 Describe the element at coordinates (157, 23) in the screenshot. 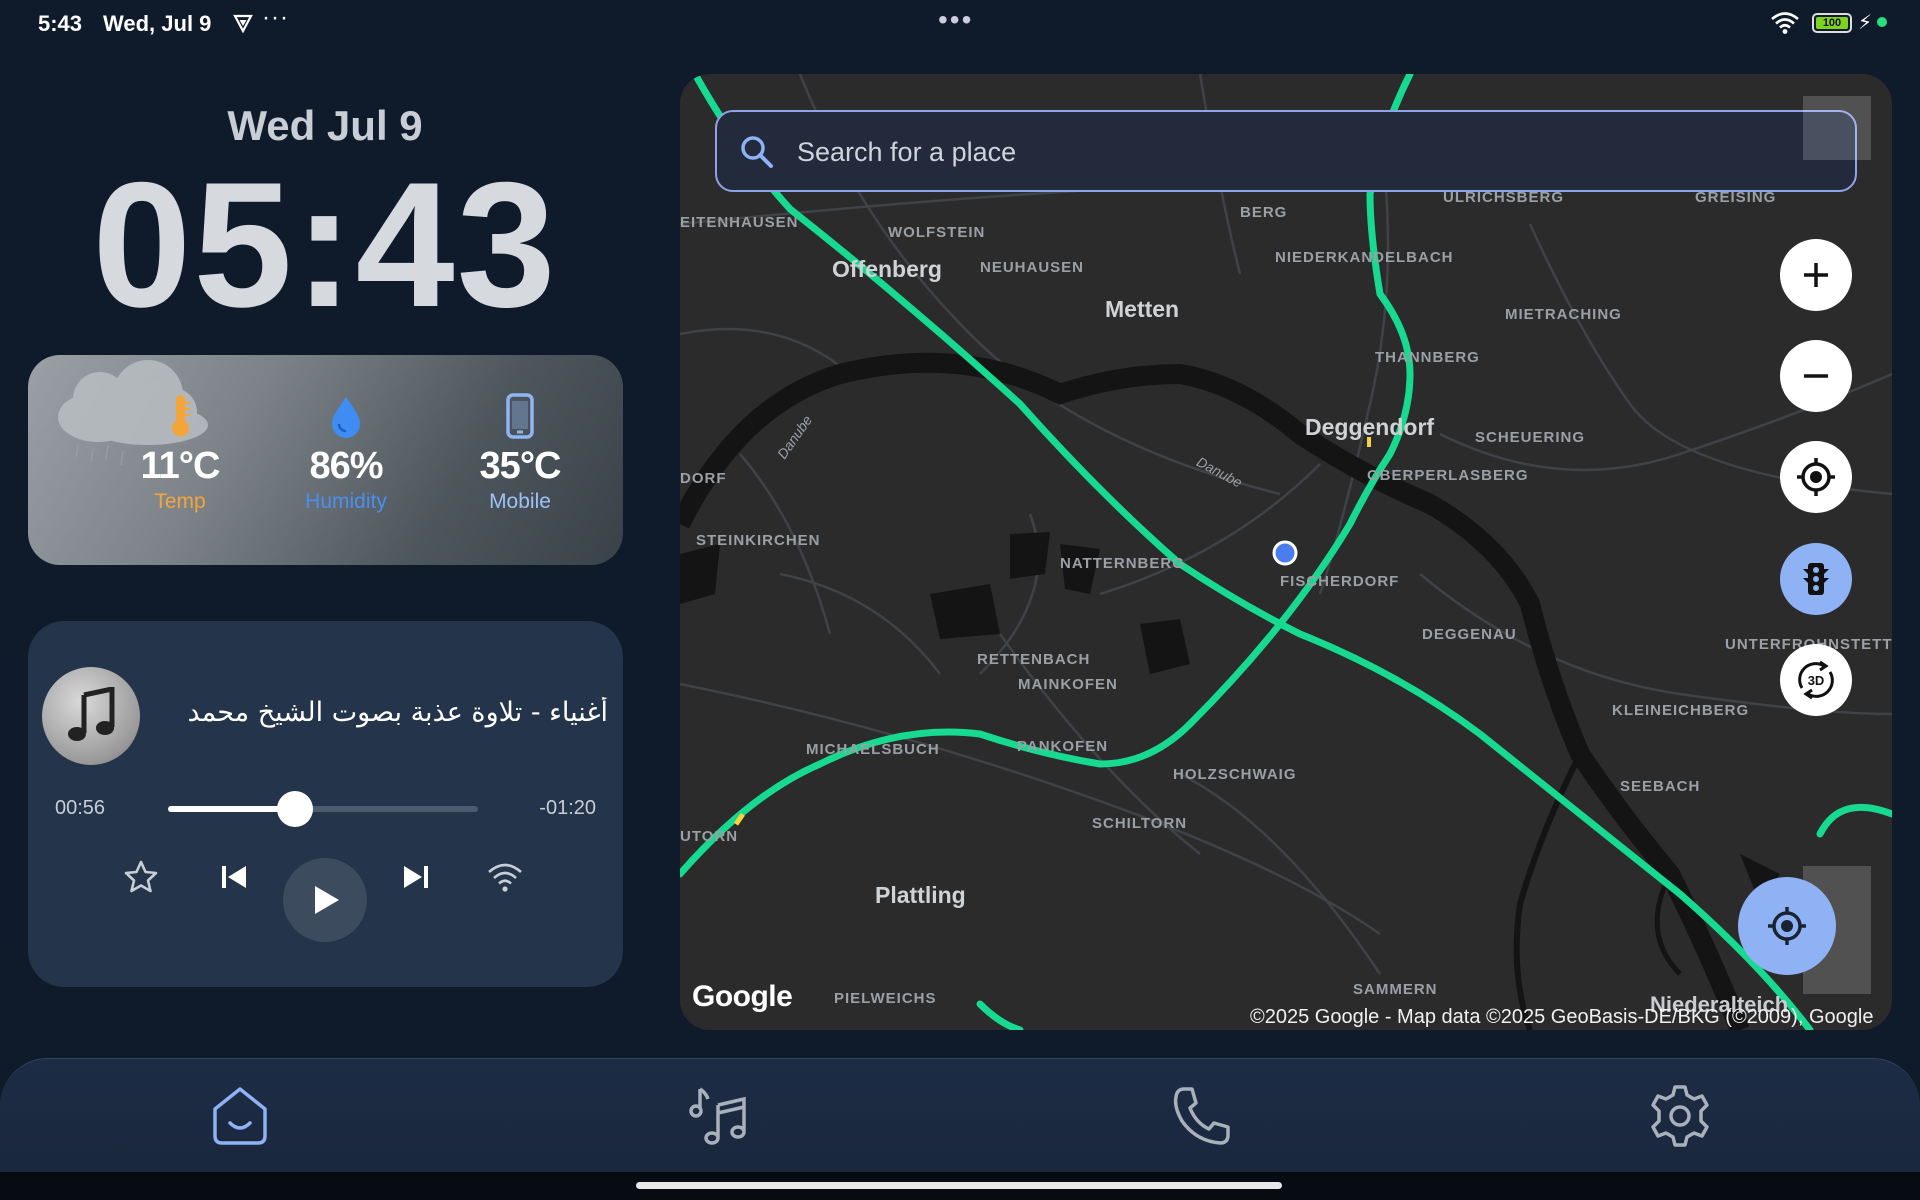

I see `status-date: Wed, Jul 9` at that location.